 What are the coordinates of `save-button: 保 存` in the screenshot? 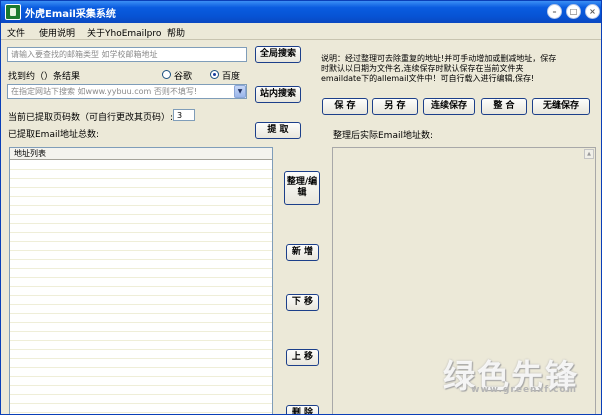 It's located at (345, 106).